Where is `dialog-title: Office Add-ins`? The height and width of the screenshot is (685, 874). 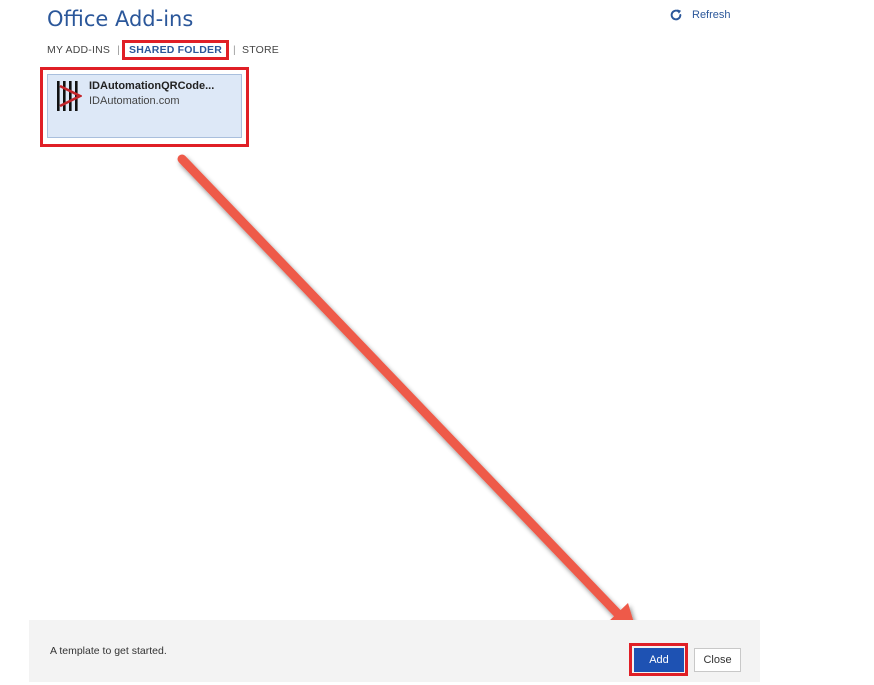
dialog-title: Office Add-ins is located at coordinates (120, 19).